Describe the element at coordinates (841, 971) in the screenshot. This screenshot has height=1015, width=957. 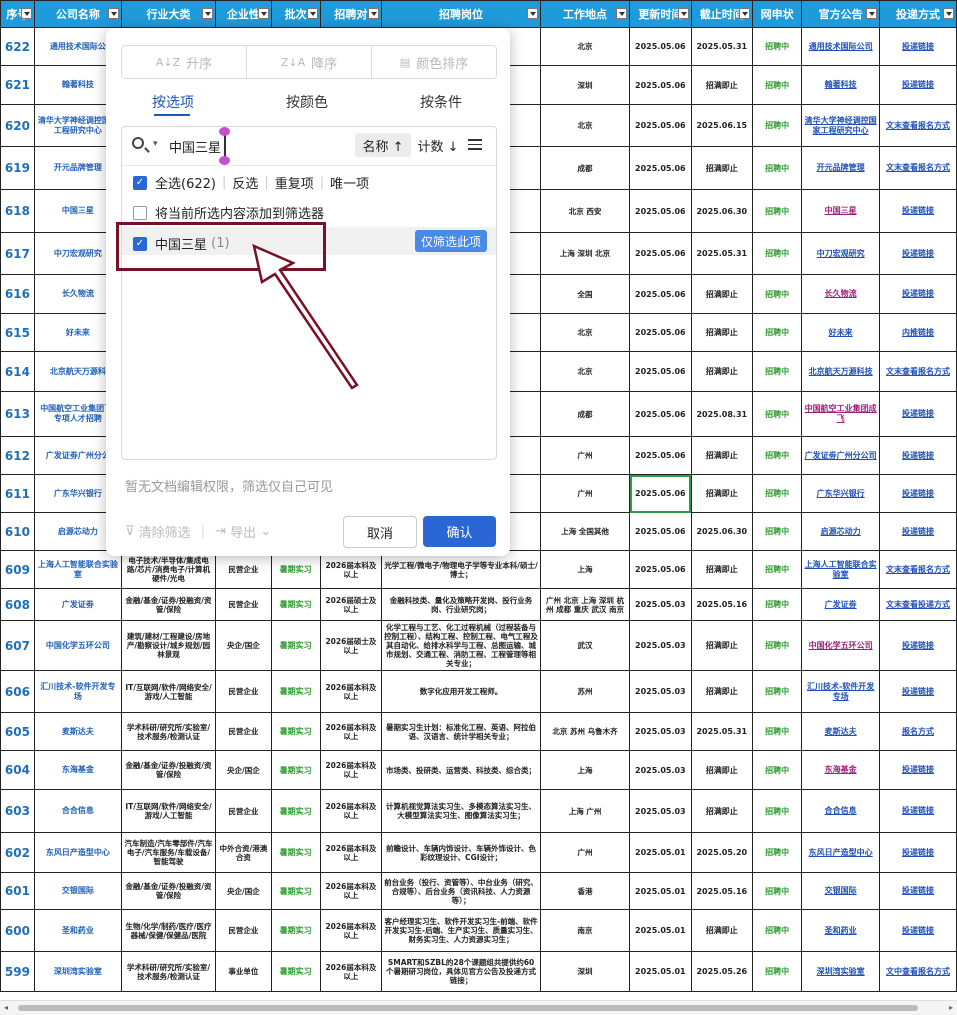
I see `cell-notice: 深圳湾实验室` at that location.